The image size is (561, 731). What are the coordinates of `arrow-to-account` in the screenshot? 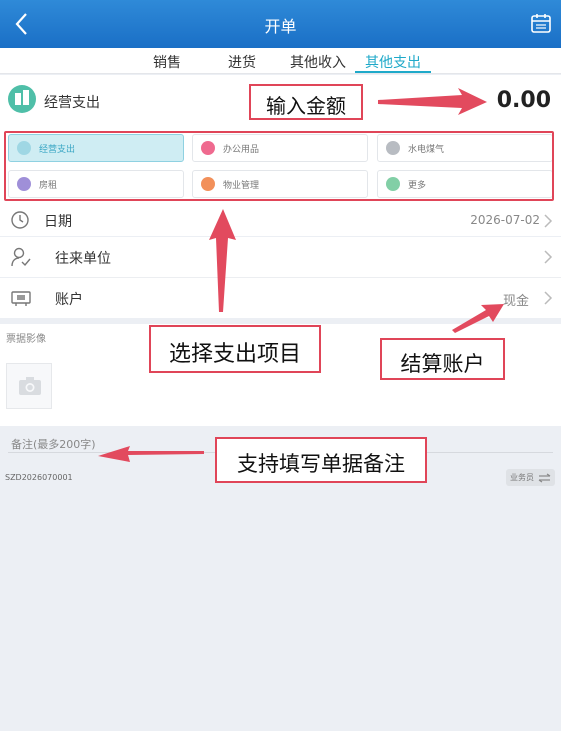 It's located at (478, 318).